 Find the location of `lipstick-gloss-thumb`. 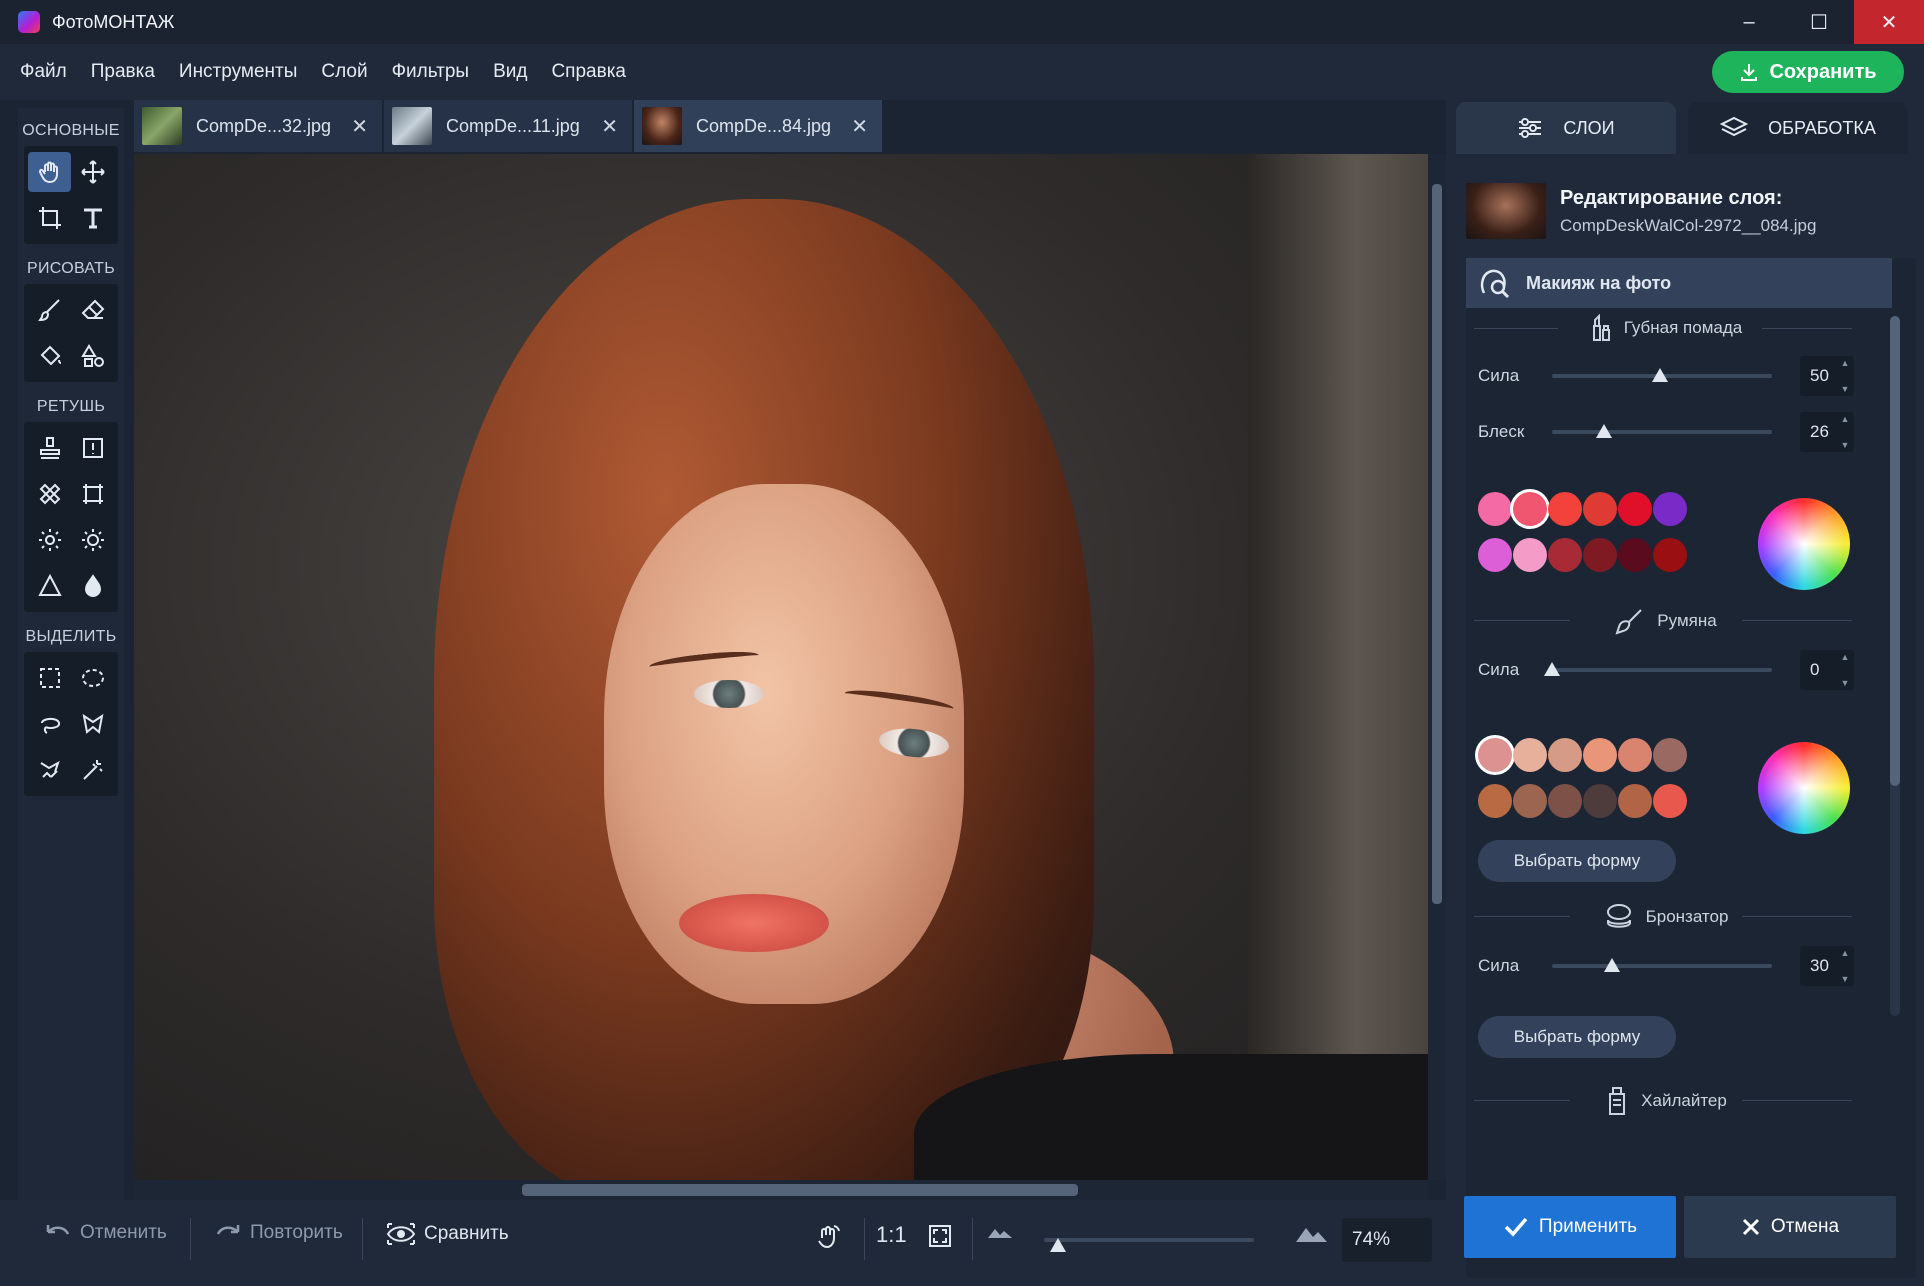

lipstick-gloss-thumb is located at coordinates (1604, 431).